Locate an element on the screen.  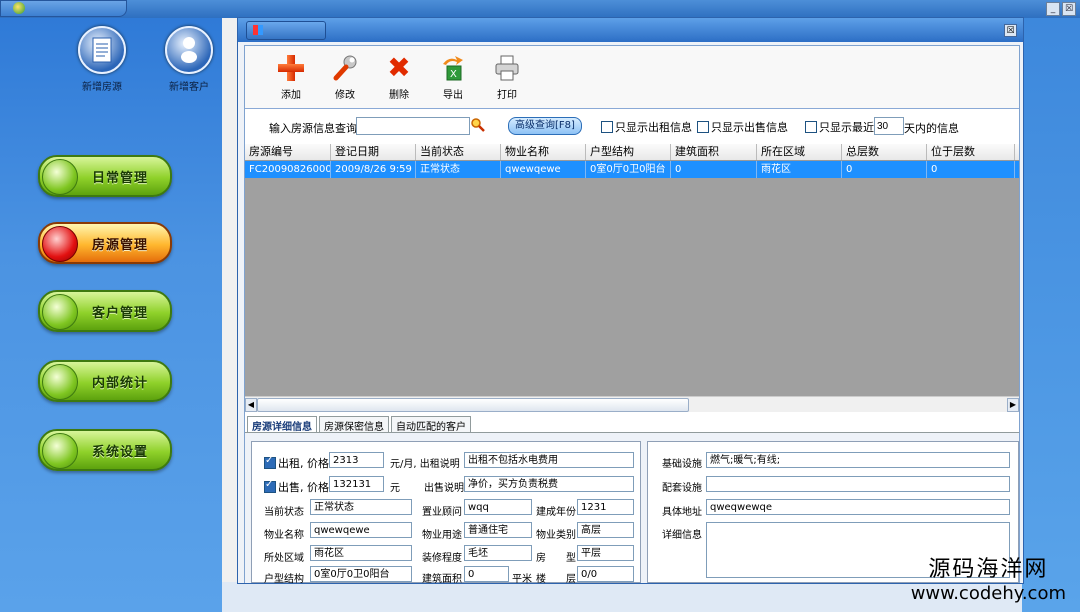
nav-system-settings: 系统设置 is located at coordinates (105, 450).